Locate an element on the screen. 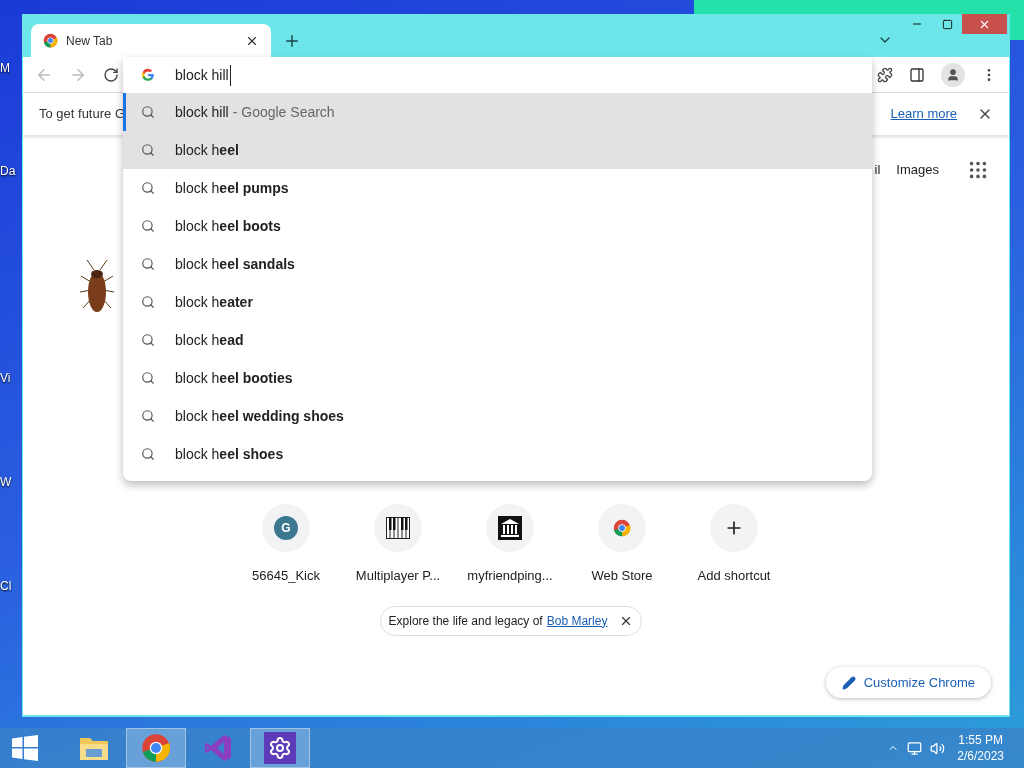 This screenshot has height=768, width=1024. piano-keys-icon is located at coordinates (398, 528).